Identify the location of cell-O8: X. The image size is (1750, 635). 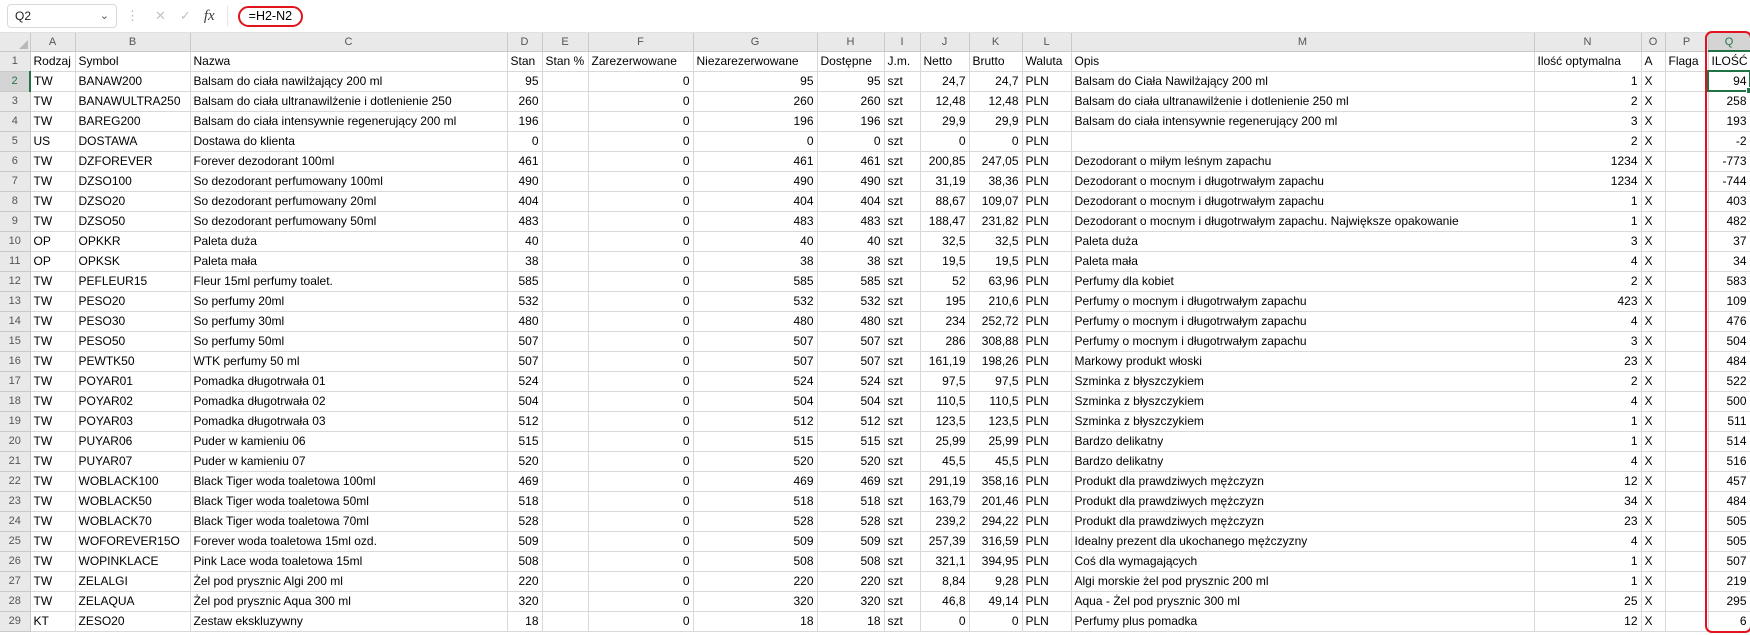
(1653, 201).